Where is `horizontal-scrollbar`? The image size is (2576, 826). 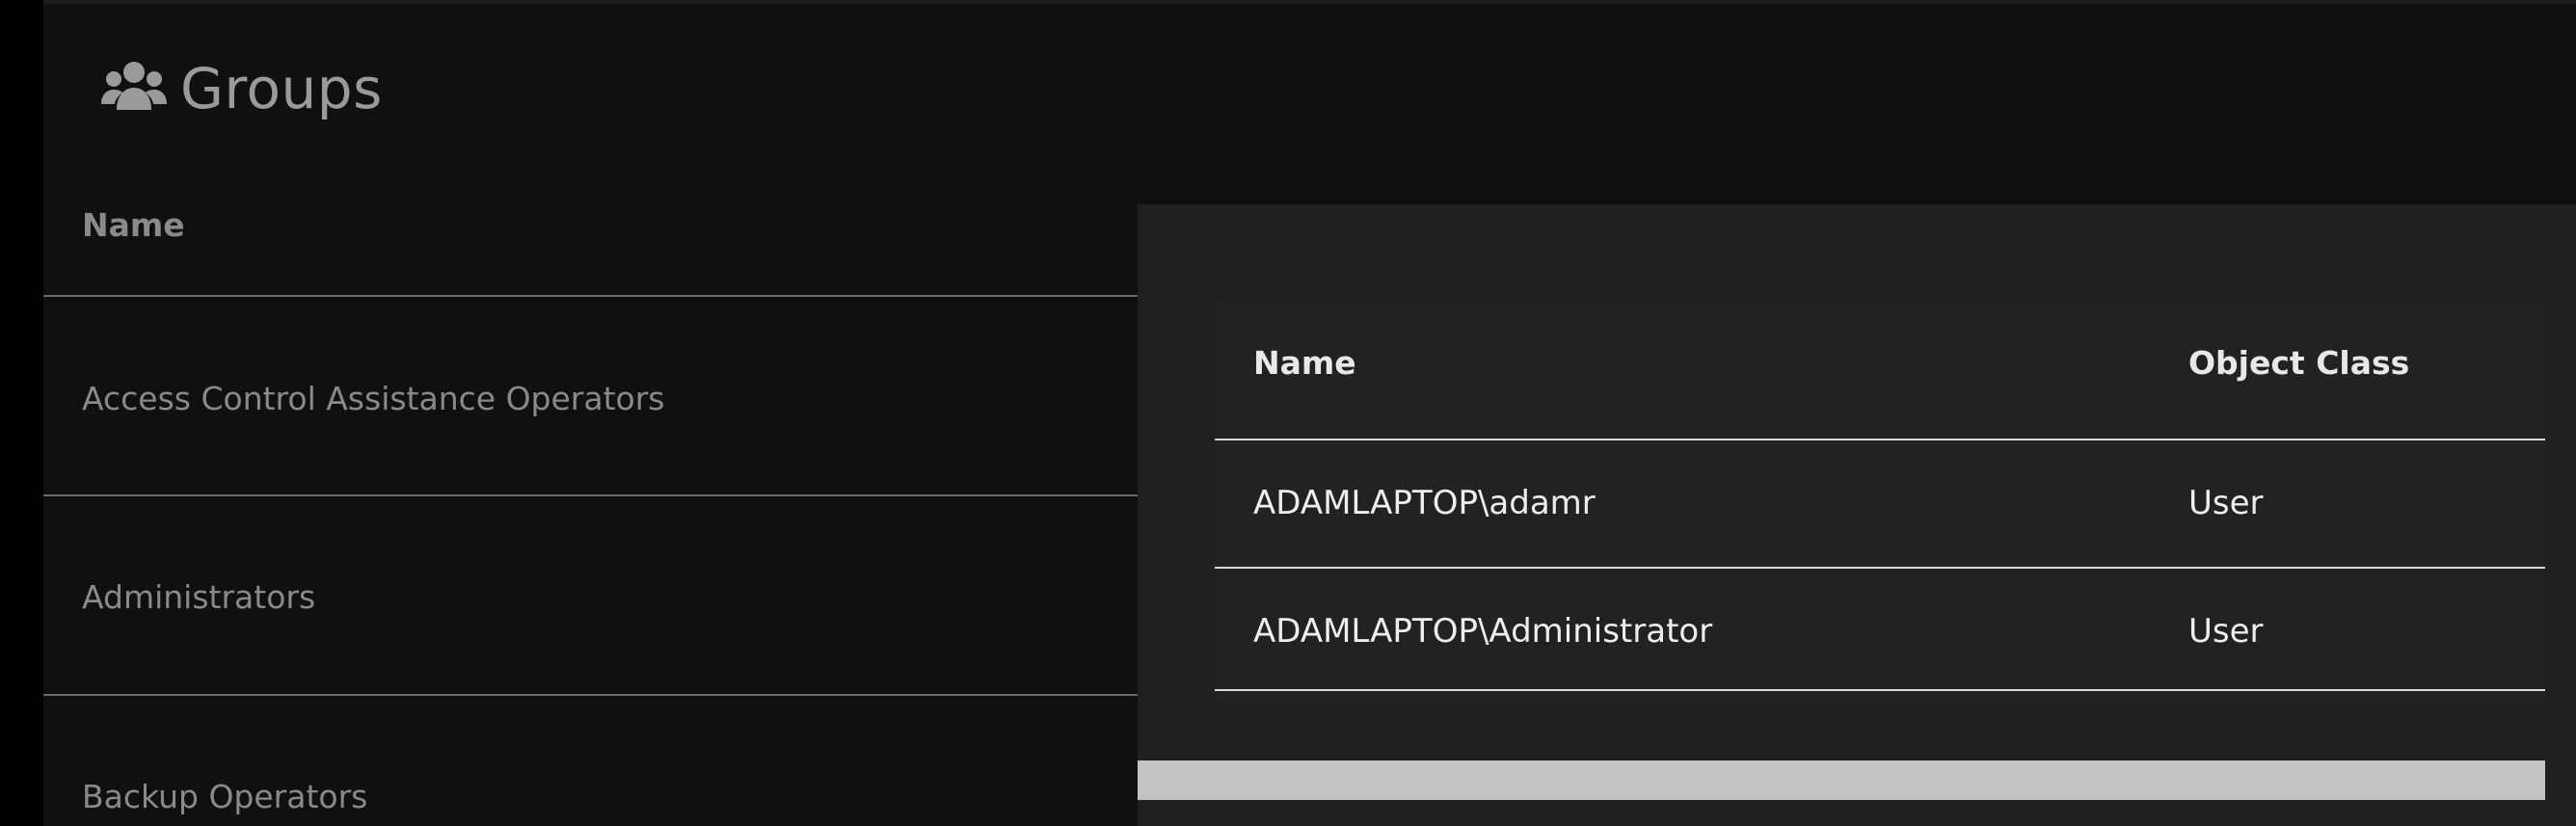 horizontal-scrollbar is located at coordinates (1842, 780).